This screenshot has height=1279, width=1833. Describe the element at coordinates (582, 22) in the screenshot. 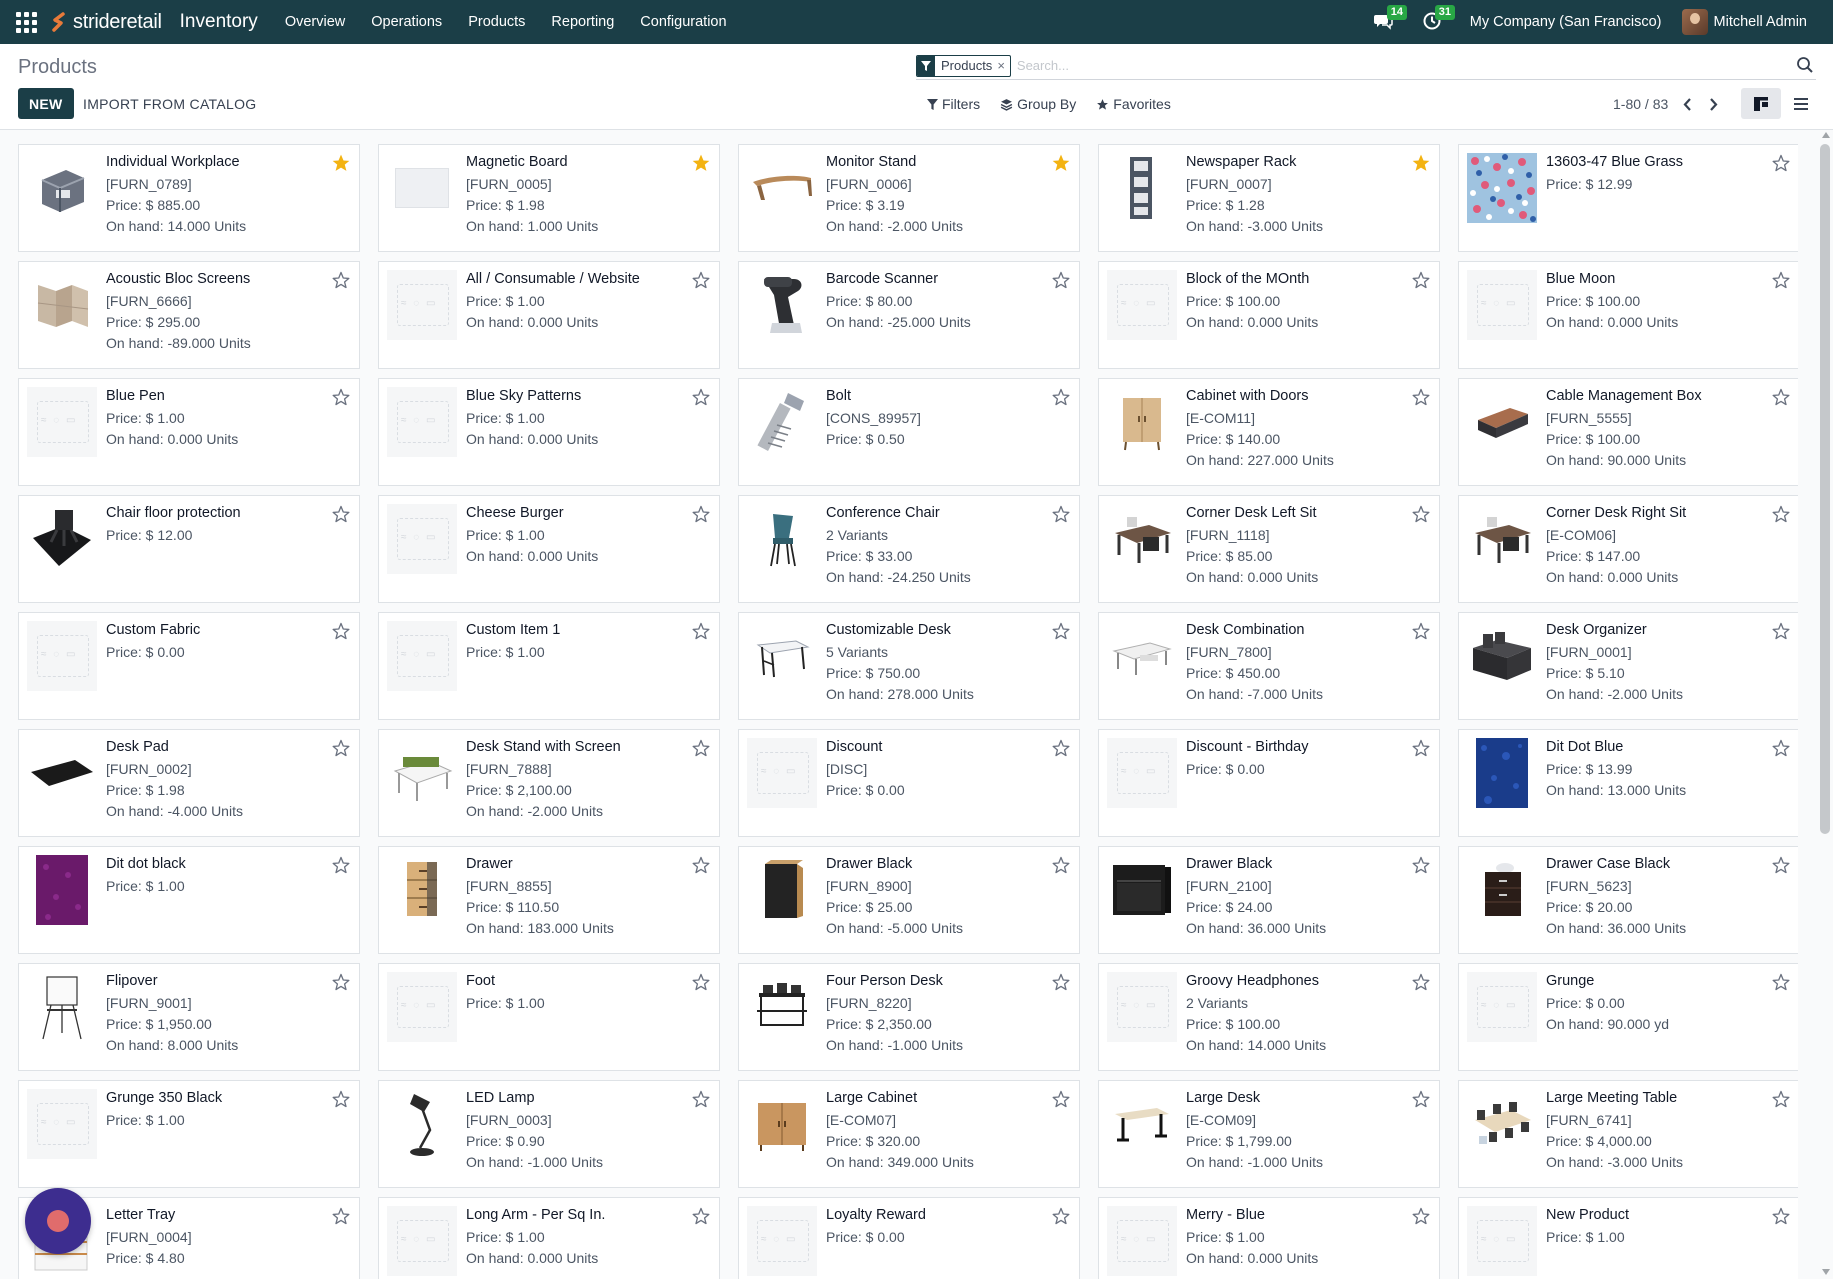

I see `menu-reporting: Reporting` at that location.